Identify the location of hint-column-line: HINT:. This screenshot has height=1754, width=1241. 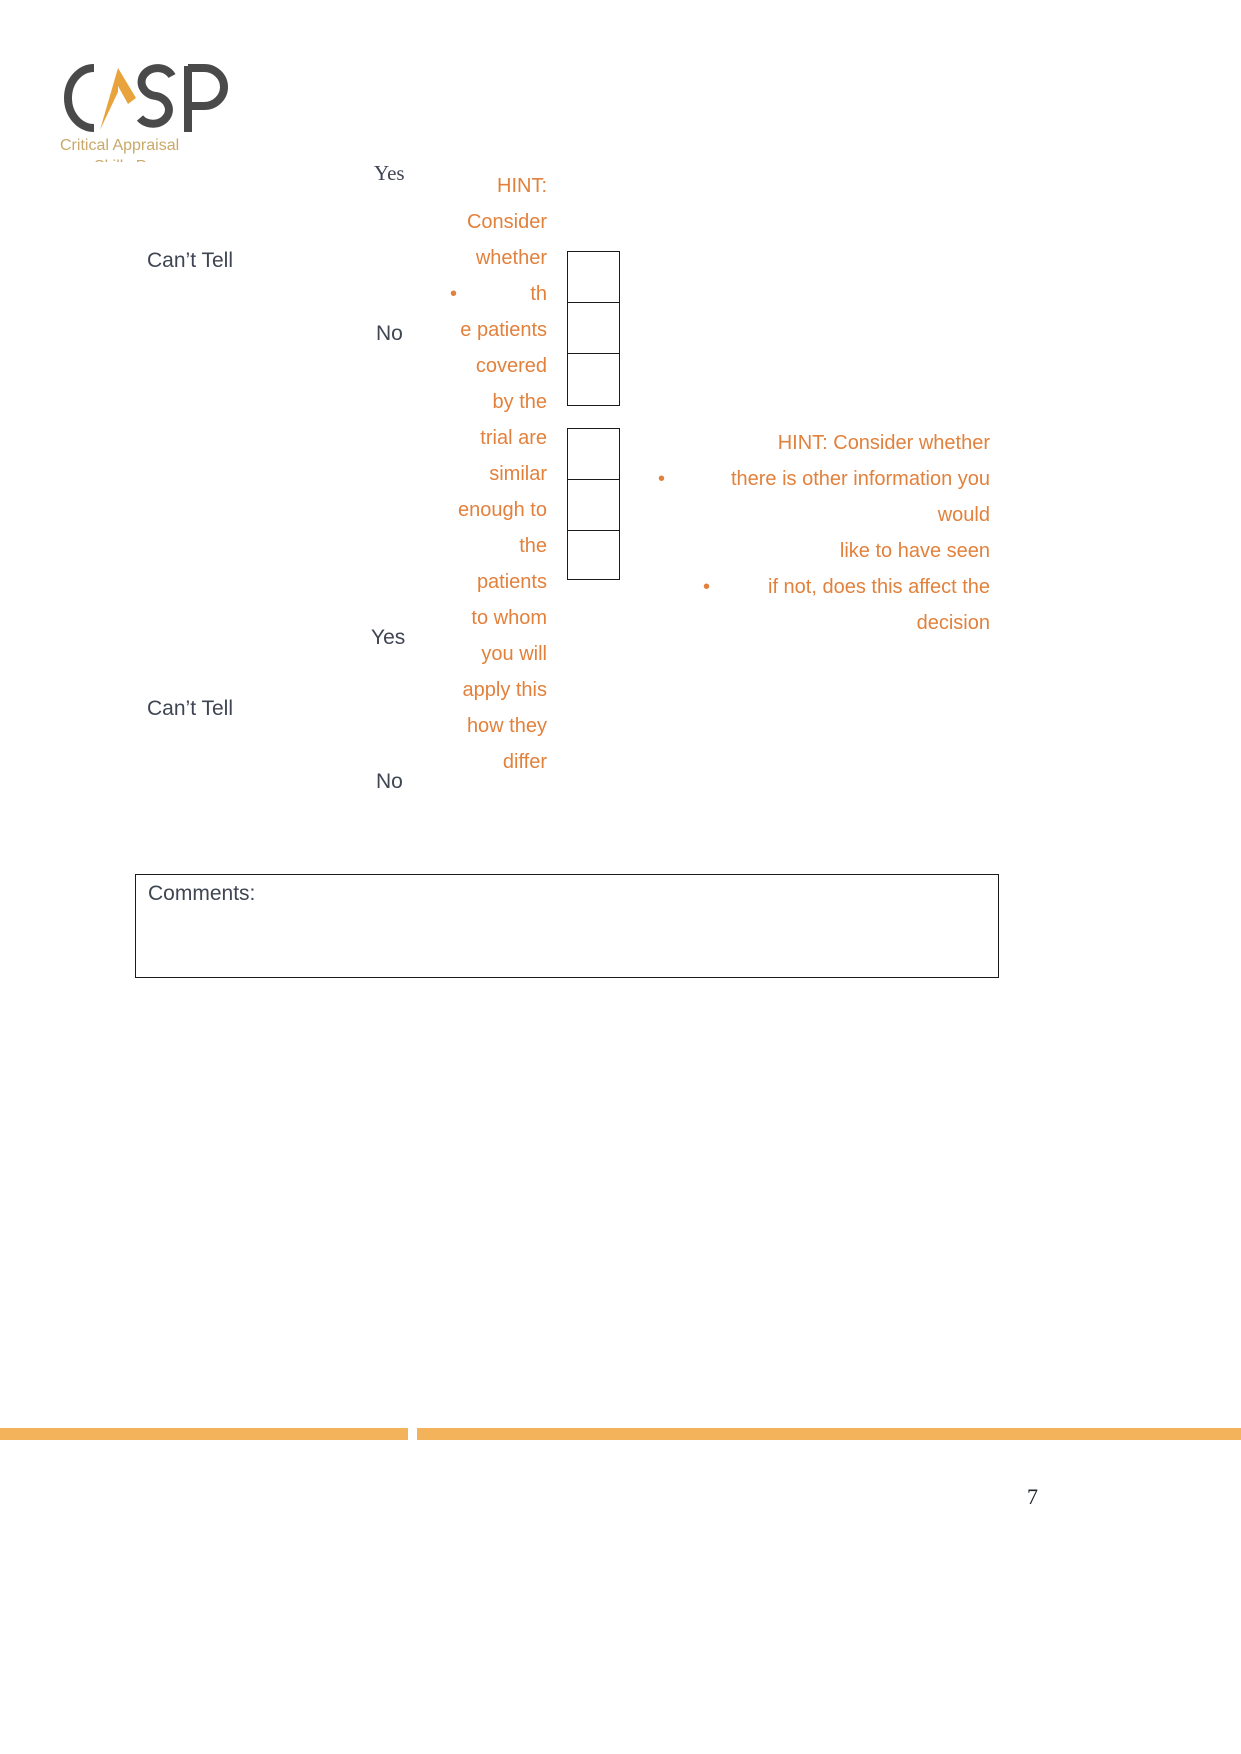
(492, 186).